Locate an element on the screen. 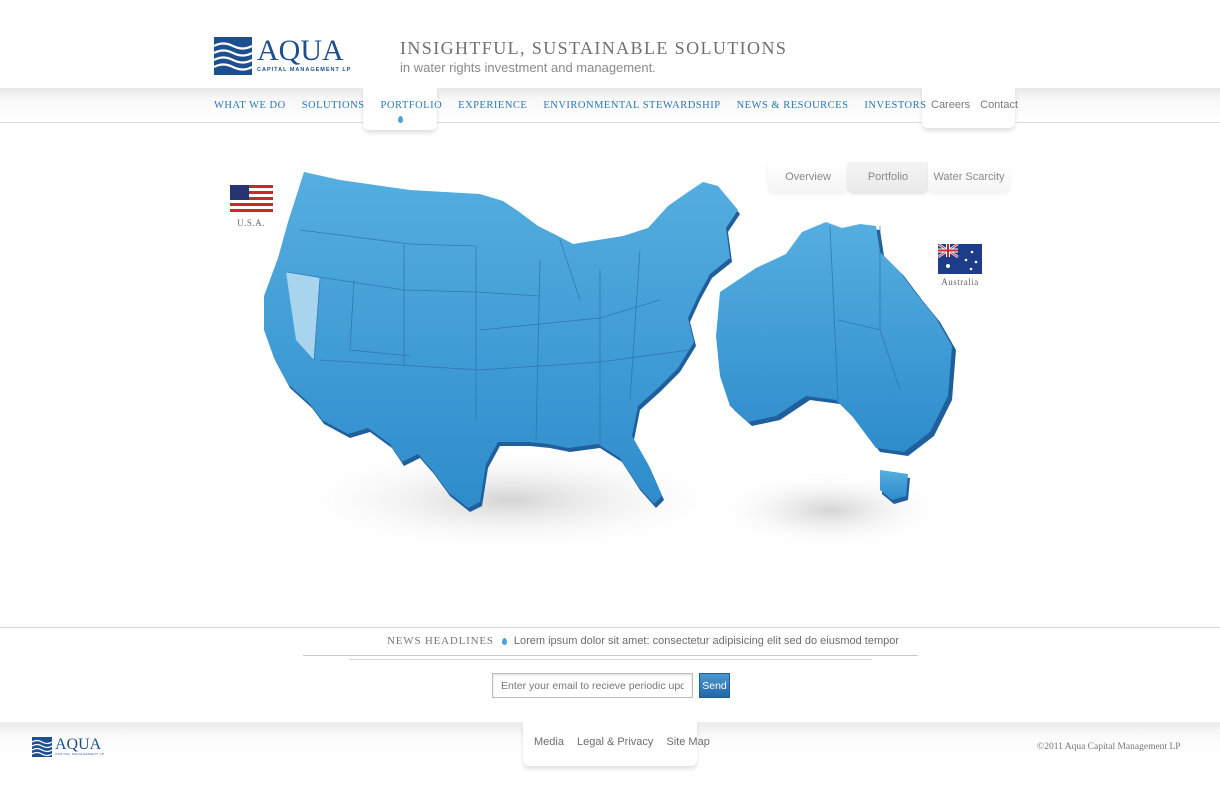 The image size is (1220, 790). australia-map-shadow is located at coordinates (830, 510).